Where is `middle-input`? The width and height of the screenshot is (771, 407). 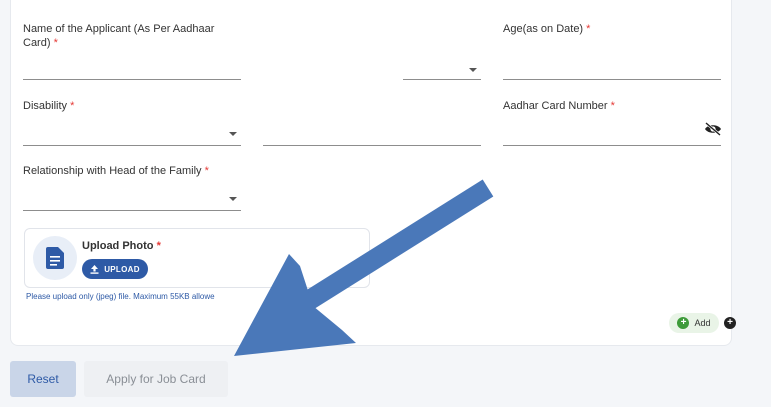
middle-input is located at coordinates (372, 145).